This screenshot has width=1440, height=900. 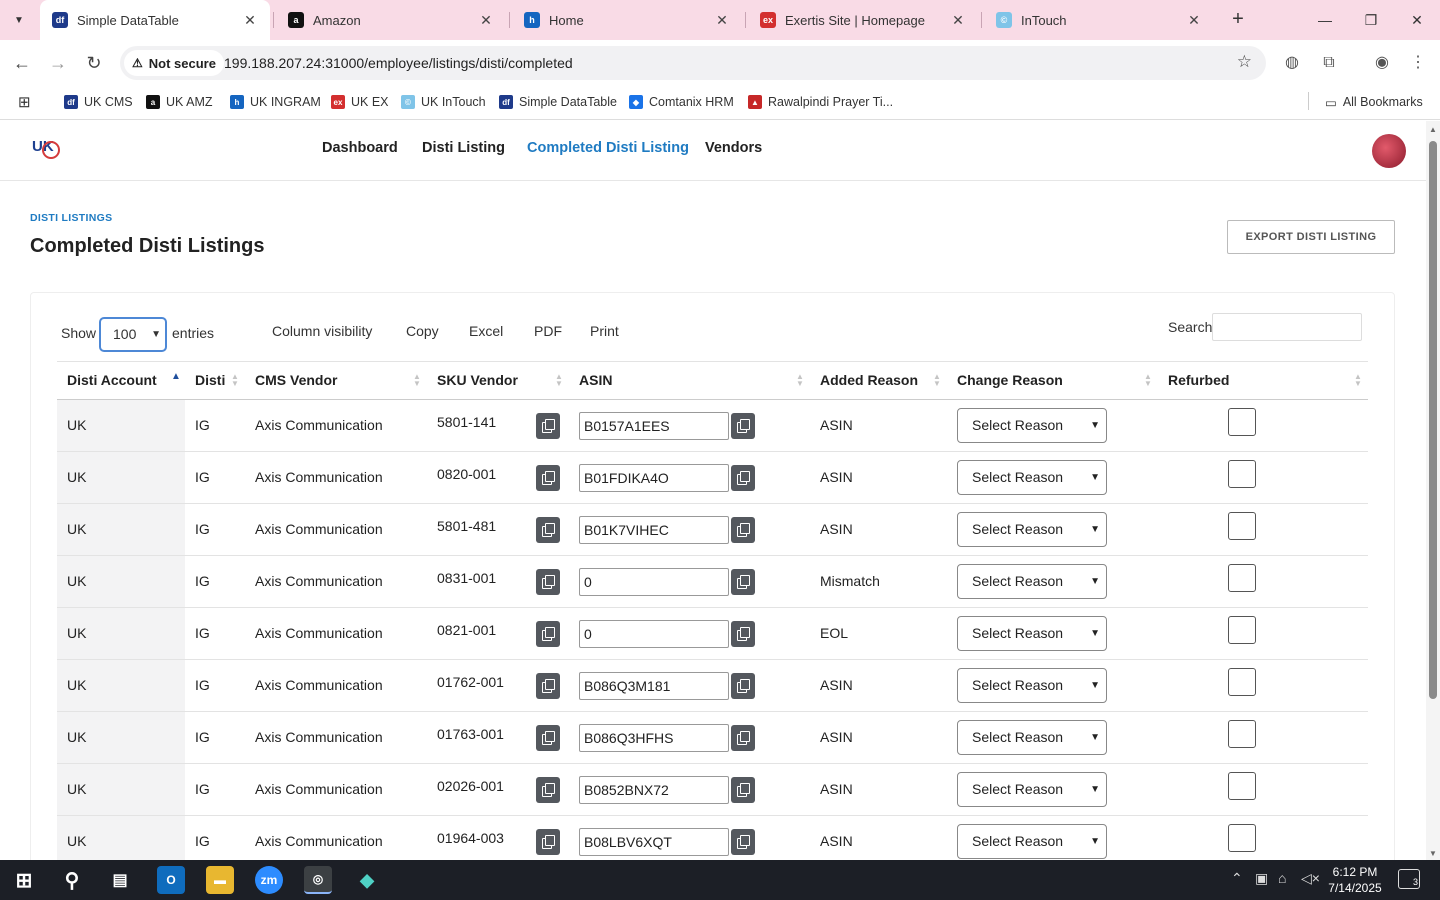 I want to click on breadcrumb: DISTI LISTINGS, so click(x=71, y=218).